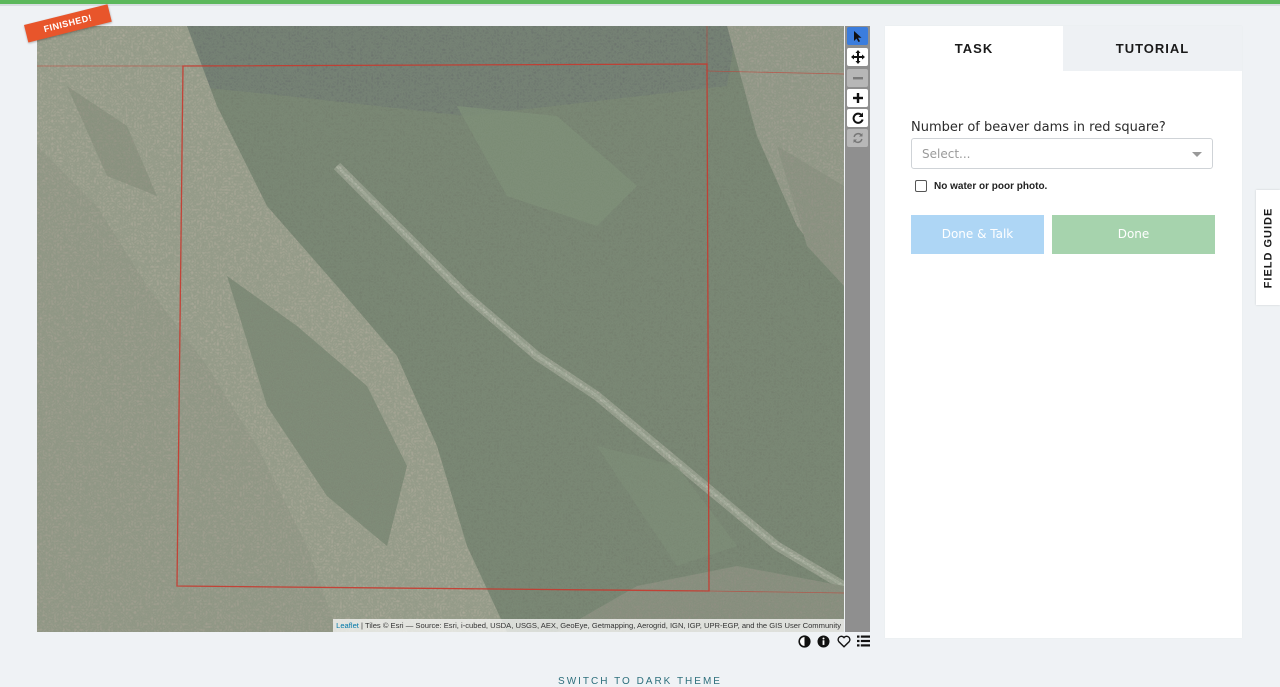 This screenshot has width=1280, height=687. I want to click on invert-icon, so click(804, 641).